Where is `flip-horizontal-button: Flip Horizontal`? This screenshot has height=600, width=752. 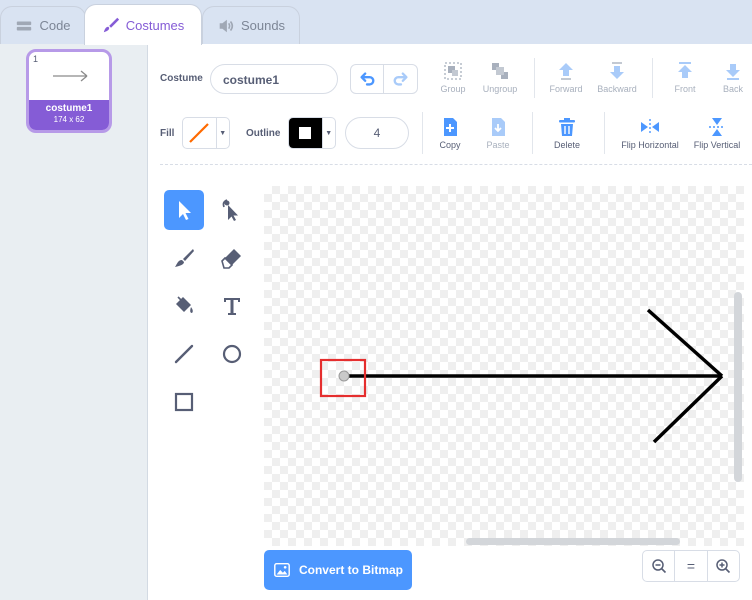 flip-horizontal-button: Flip Horizontal is located at coordinates (650, 133).